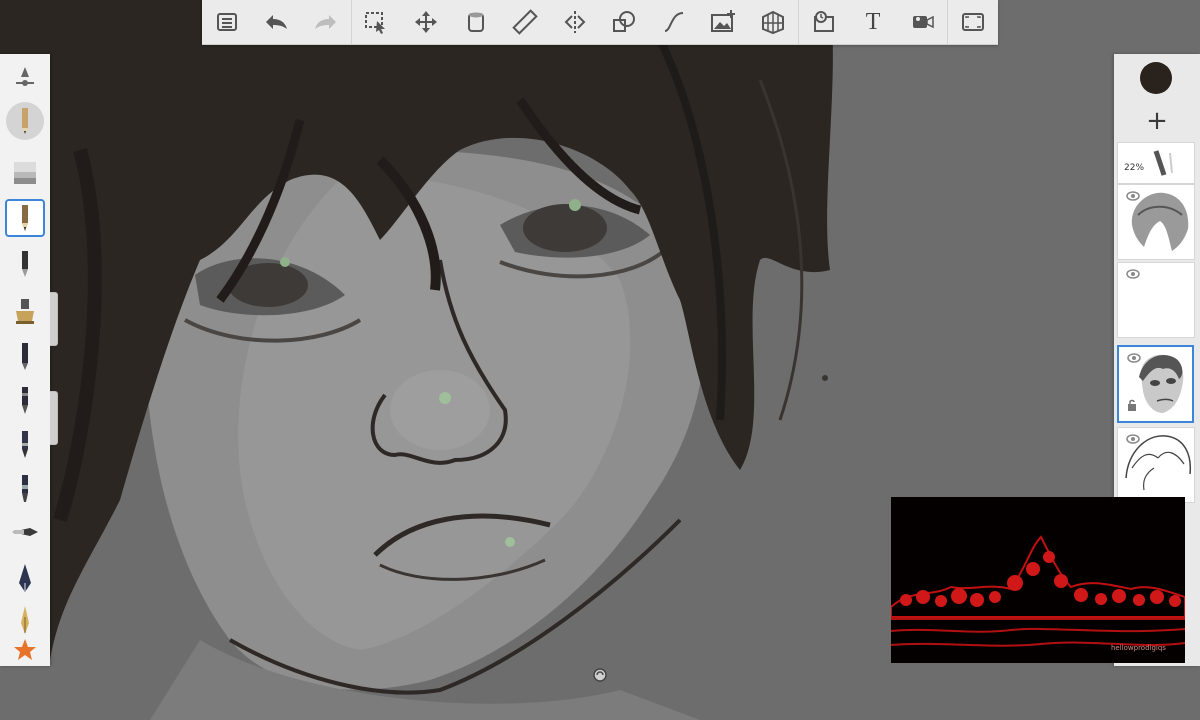 This screenshot has height=720, width=1200. Describe the element at coordinates (25, 532) in the screenshot. I see `paint-brush` at that location.